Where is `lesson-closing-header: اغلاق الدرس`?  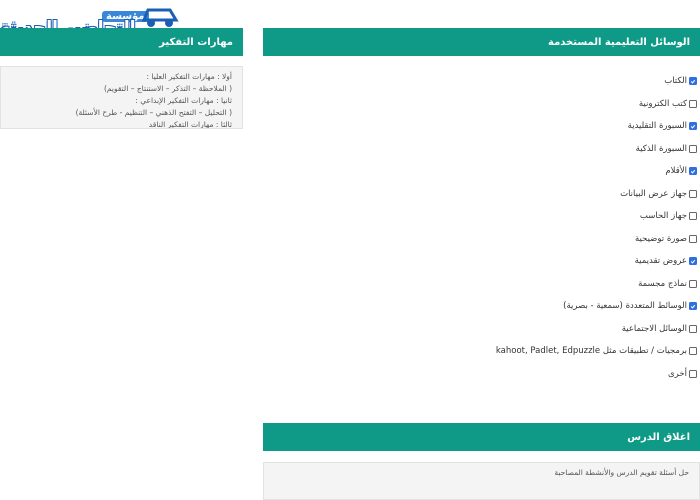
lesson-closing-header: اغلاق الدرس is located at coordinates (481, 437).